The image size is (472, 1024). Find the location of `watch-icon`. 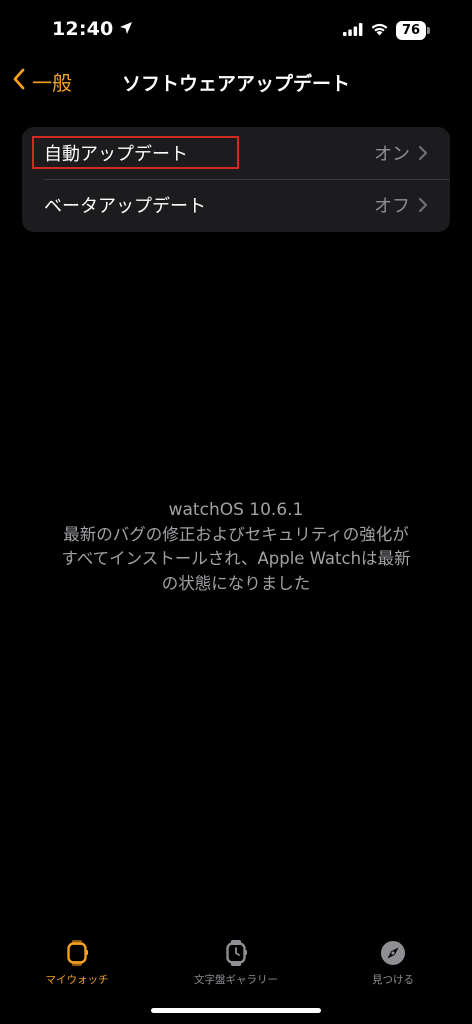

watch-icon is located at coordinates (77, 953).